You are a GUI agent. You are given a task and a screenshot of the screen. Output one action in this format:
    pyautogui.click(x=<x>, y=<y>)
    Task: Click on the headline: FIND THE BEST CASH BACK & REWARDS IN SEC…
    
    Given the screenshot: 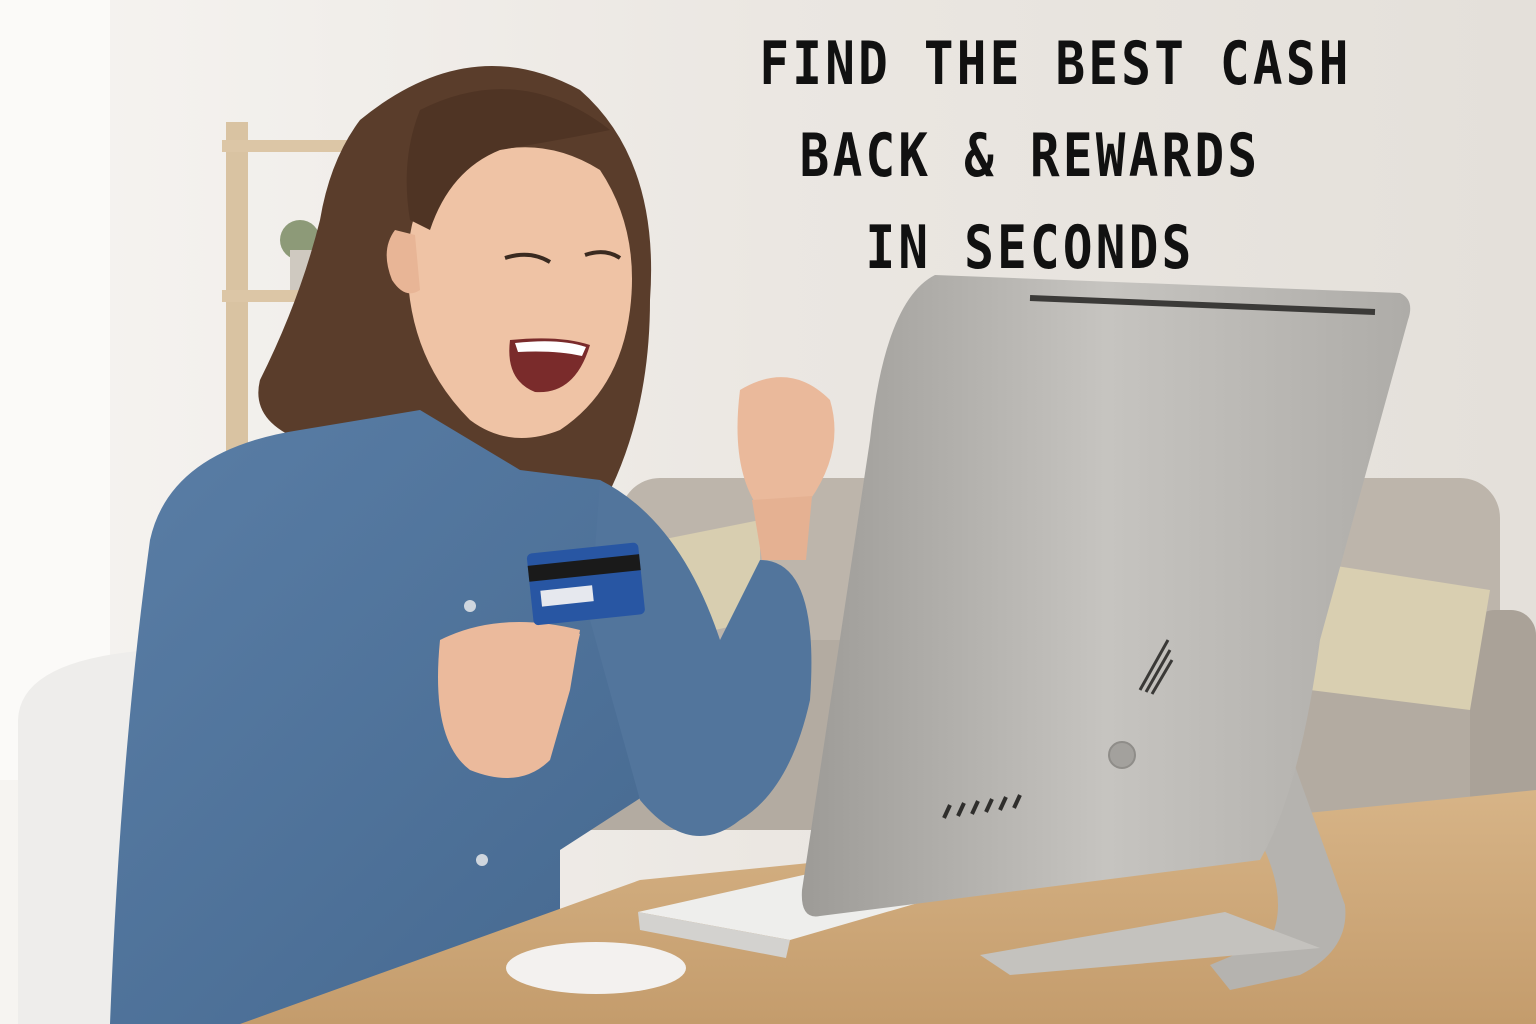 What is the action you would take?
    pyautogui.click(x=1055, y=156)
    